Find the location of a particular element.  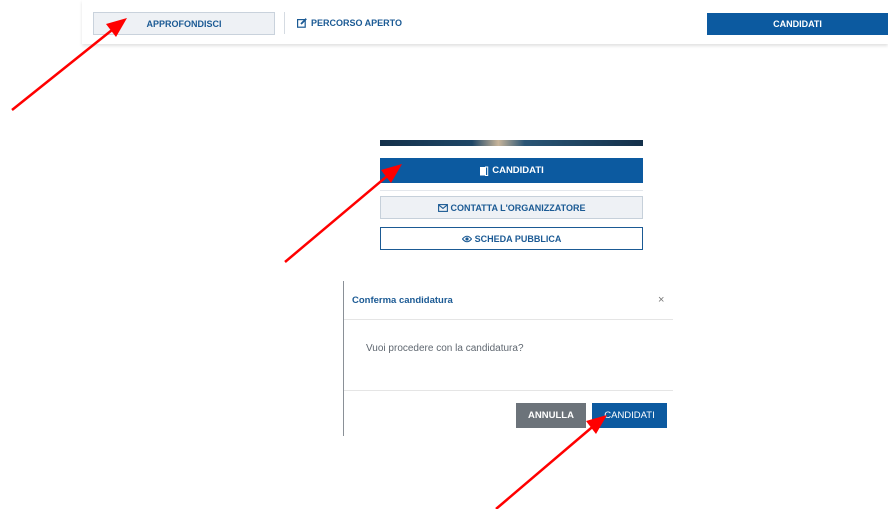

candidati-confirm-button: CANDIDATI is located at coordinates (629, 415).